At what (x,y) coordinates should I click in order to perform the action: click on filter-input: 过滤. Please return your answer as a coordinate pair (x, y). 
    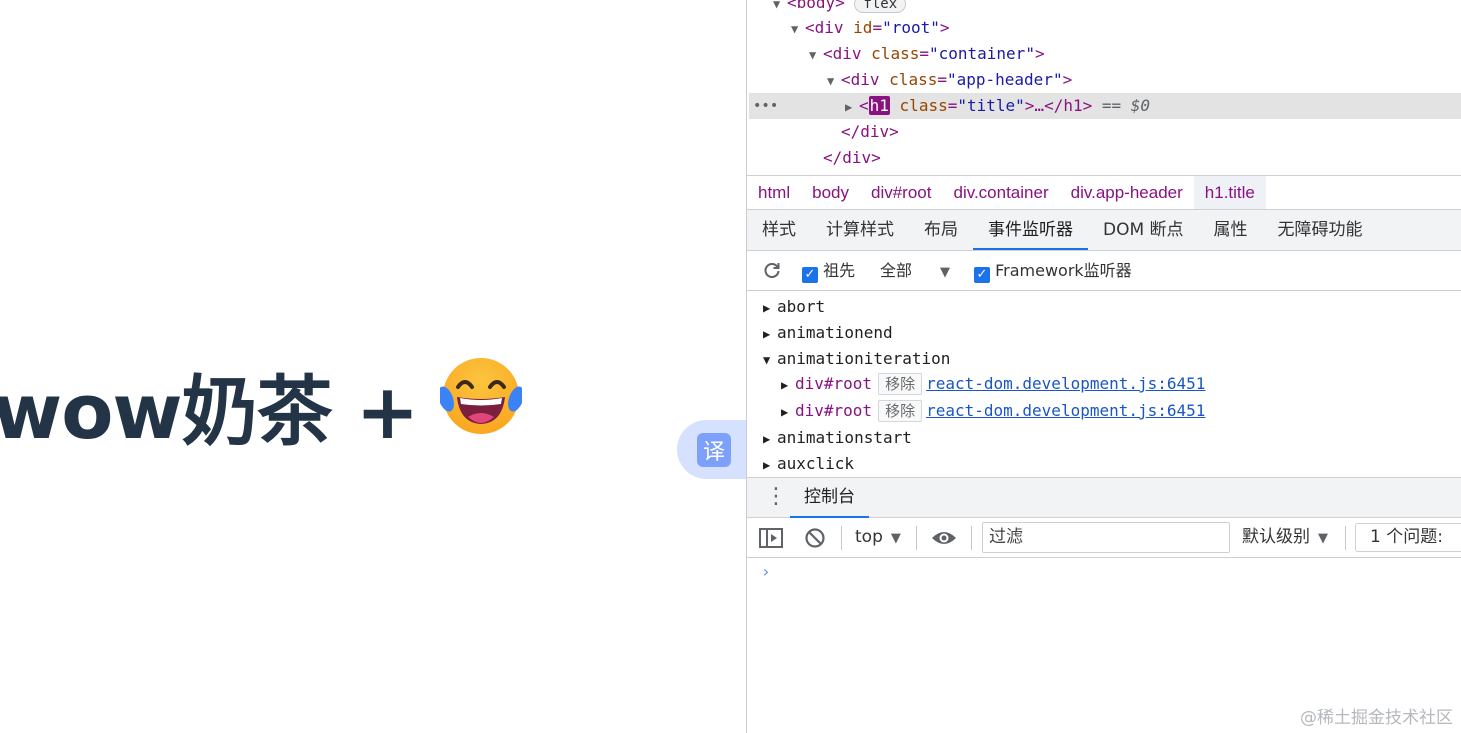
    Looking at the image, I should click on (1106, 537).